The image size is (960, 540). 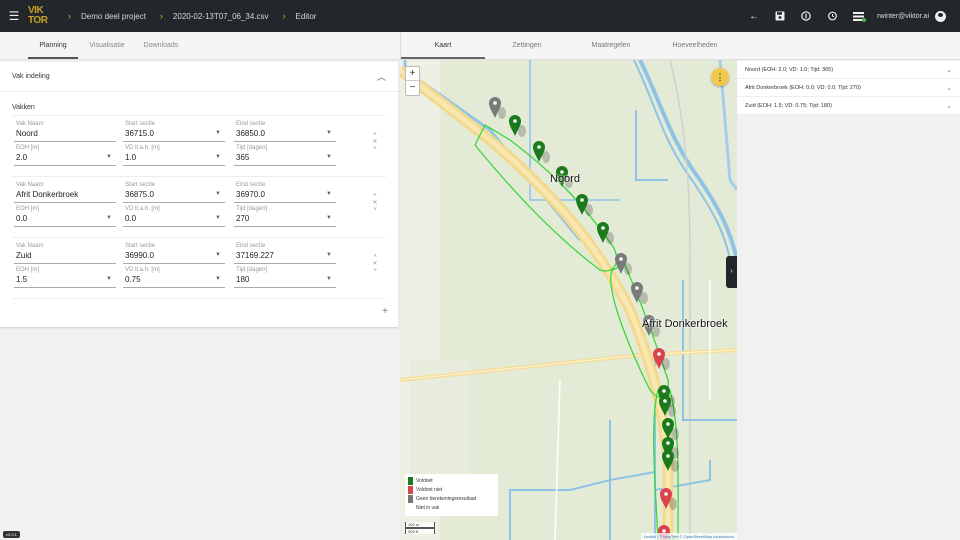 I want to click on marker-dot, so click(x=664, y=391).